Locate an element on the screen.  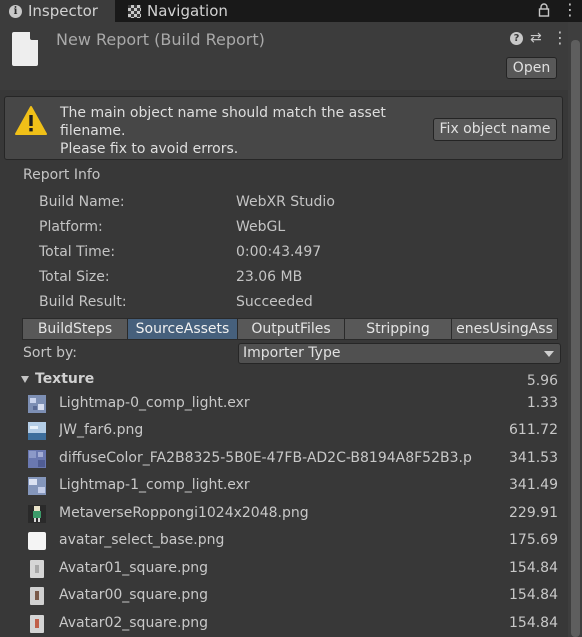
tab-stripping: Stripping is located at coordinates (397, 329).